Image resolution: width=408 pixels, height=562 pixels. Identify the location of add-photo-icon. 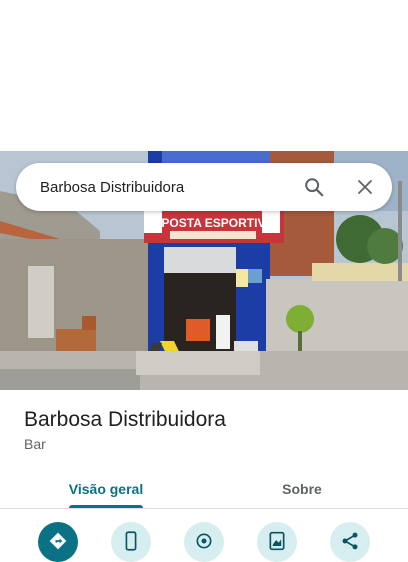
(277, 541).